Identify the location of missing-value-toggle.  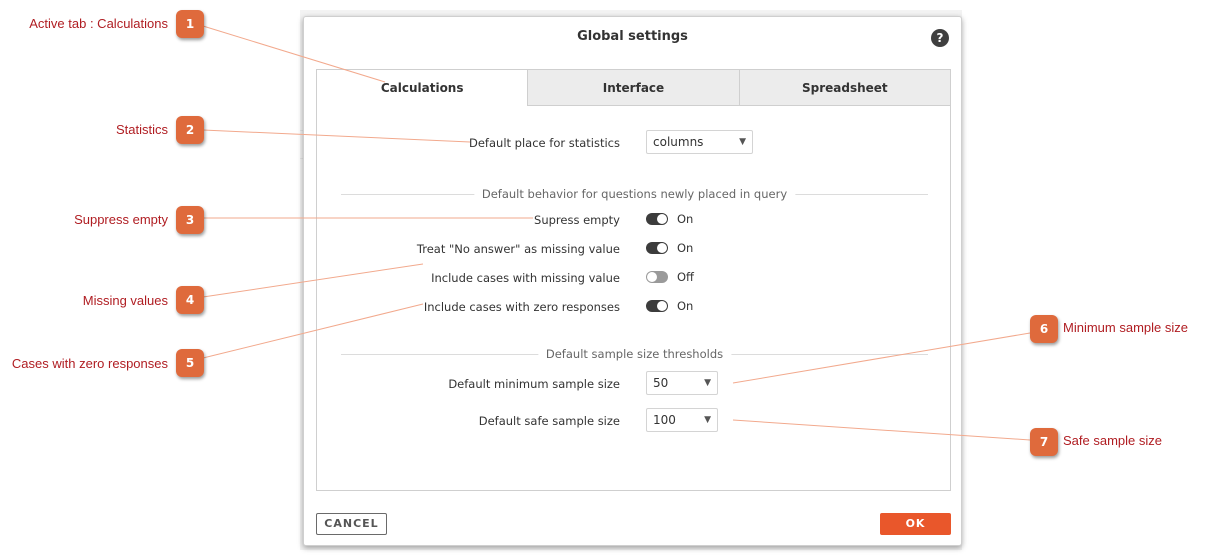
(657, 277).